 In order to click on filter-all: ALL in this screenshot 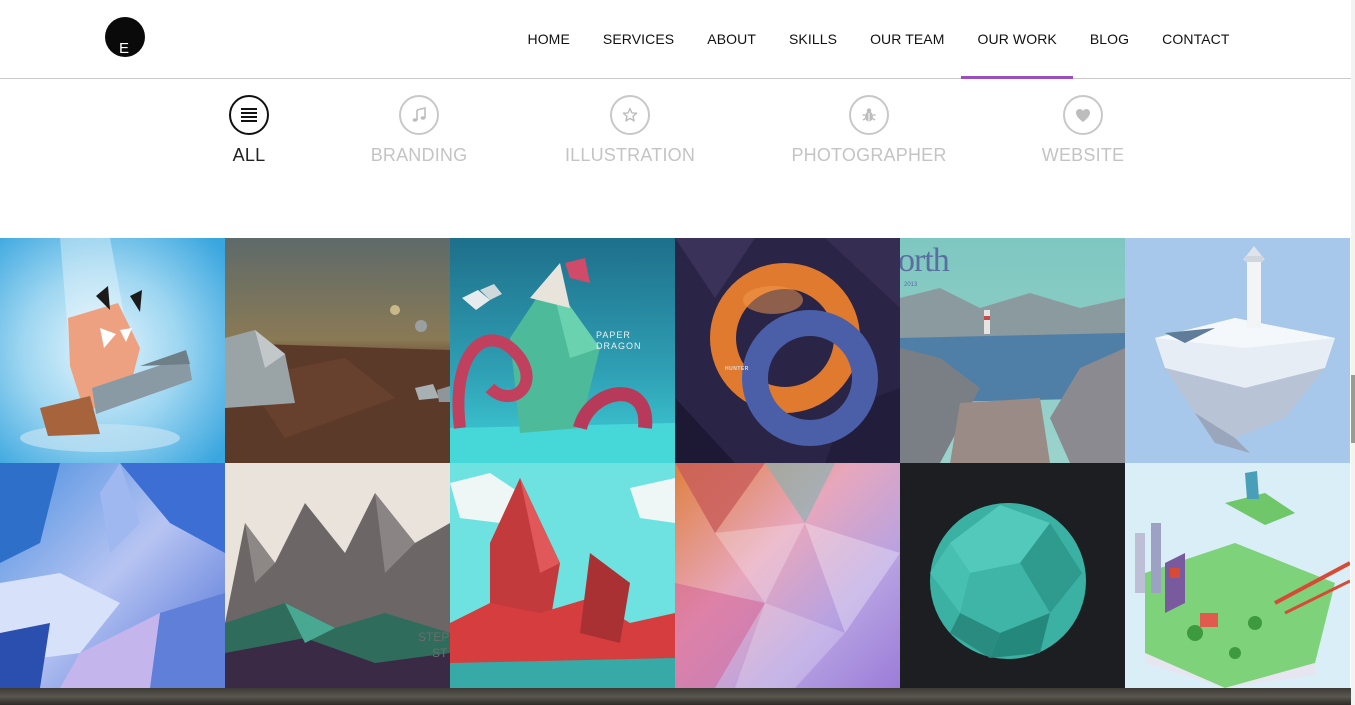, I will do `click(249, 130)`.